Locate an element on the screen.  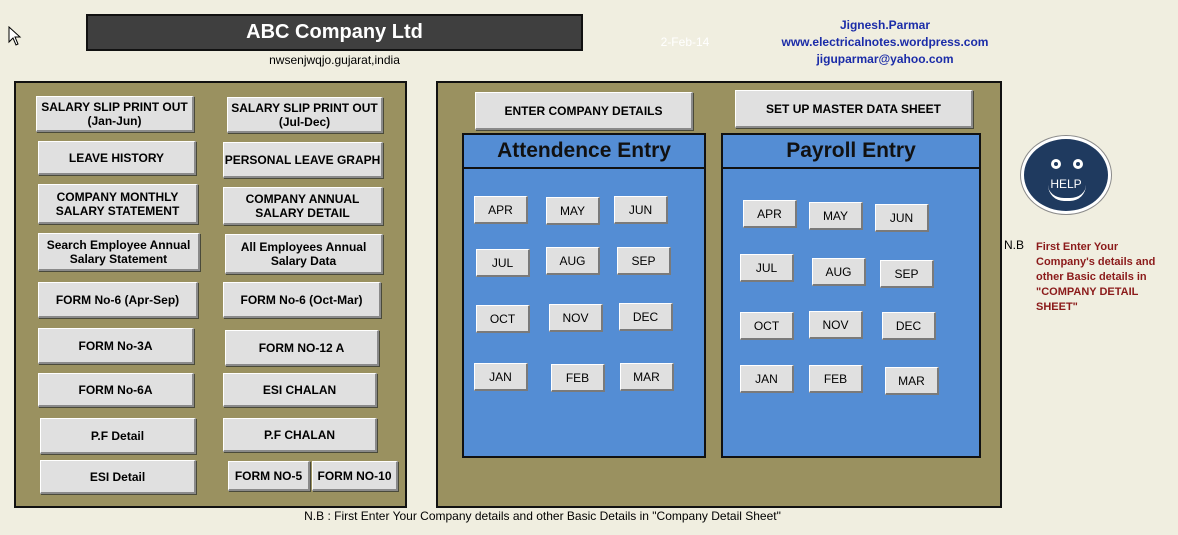
payroll-month-aug: AUG is located at coordinates (839, 272).